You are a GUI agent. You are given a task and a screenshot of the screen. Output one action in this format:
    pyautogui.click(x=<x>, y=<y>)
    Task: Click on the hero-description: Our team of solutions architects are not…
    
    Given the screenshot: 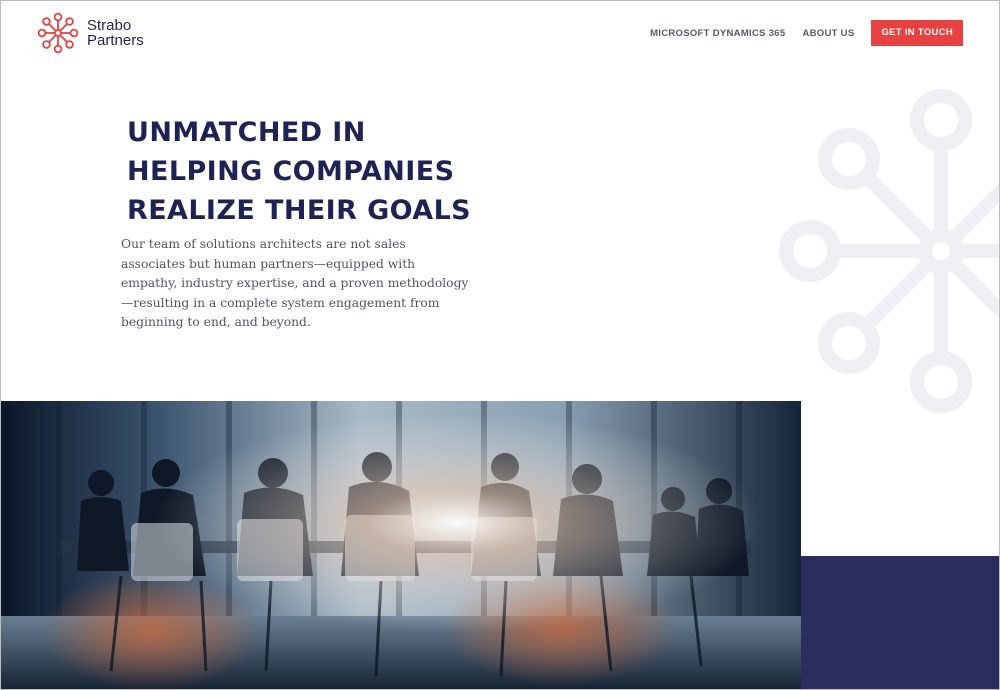 What is the action you would take?
    pyautogui.click(x=295, y=283)
    